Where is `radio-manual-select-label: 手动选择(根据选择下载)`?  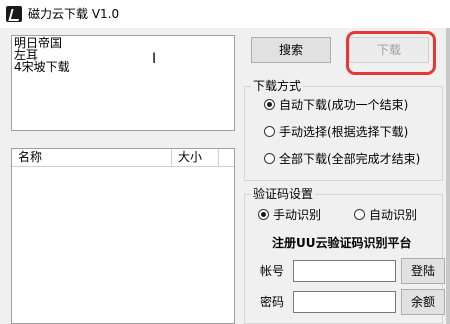
radio-manual-select-label: 手动选择(根据选择下载) is located at coordinates (344, 132).